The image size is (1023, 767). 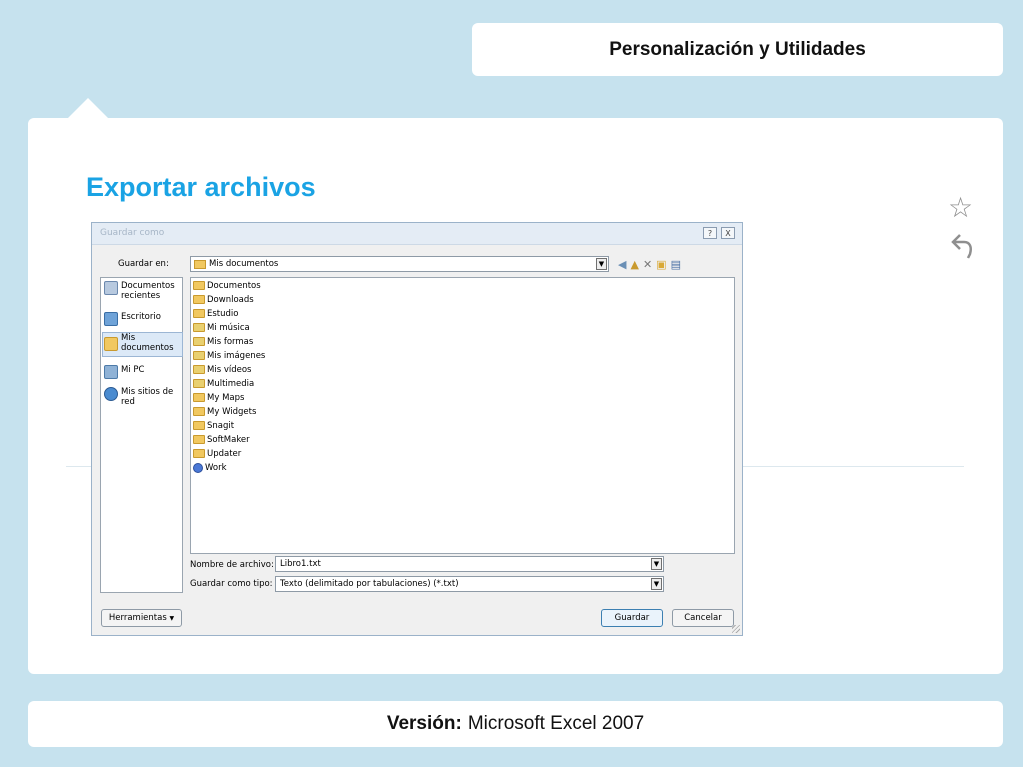 I want to click on footer-value: Microsoft Excel 2007, so click(x=556, y=723).